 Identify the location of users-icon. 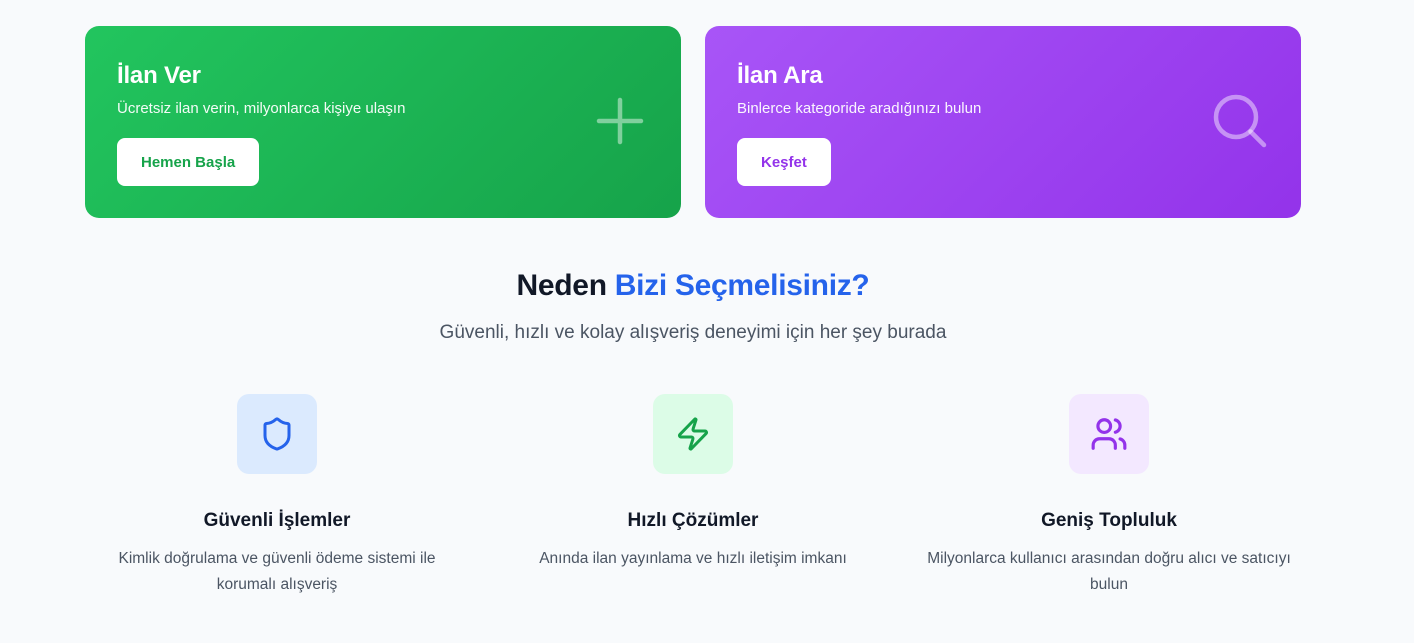
(1109, 434).